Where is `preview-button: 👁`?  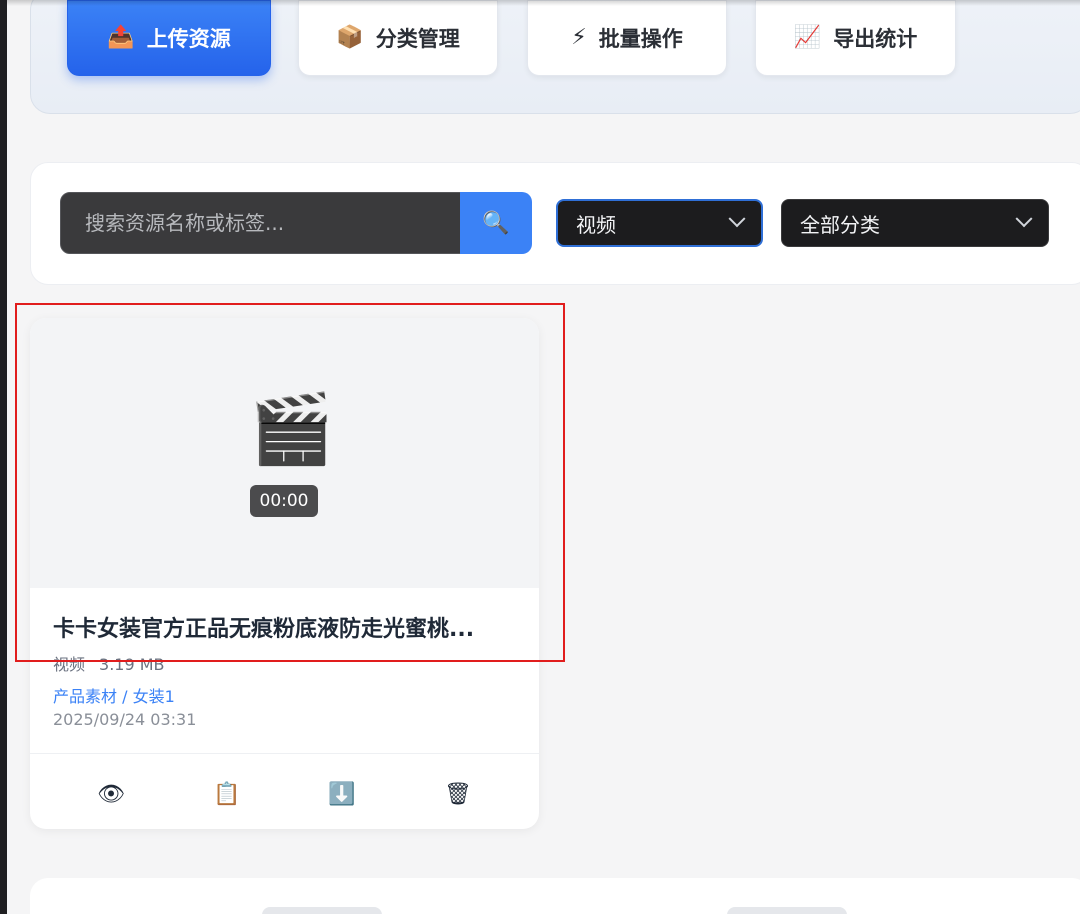
preview-button: 👁 is located at coordinates (111, 794).